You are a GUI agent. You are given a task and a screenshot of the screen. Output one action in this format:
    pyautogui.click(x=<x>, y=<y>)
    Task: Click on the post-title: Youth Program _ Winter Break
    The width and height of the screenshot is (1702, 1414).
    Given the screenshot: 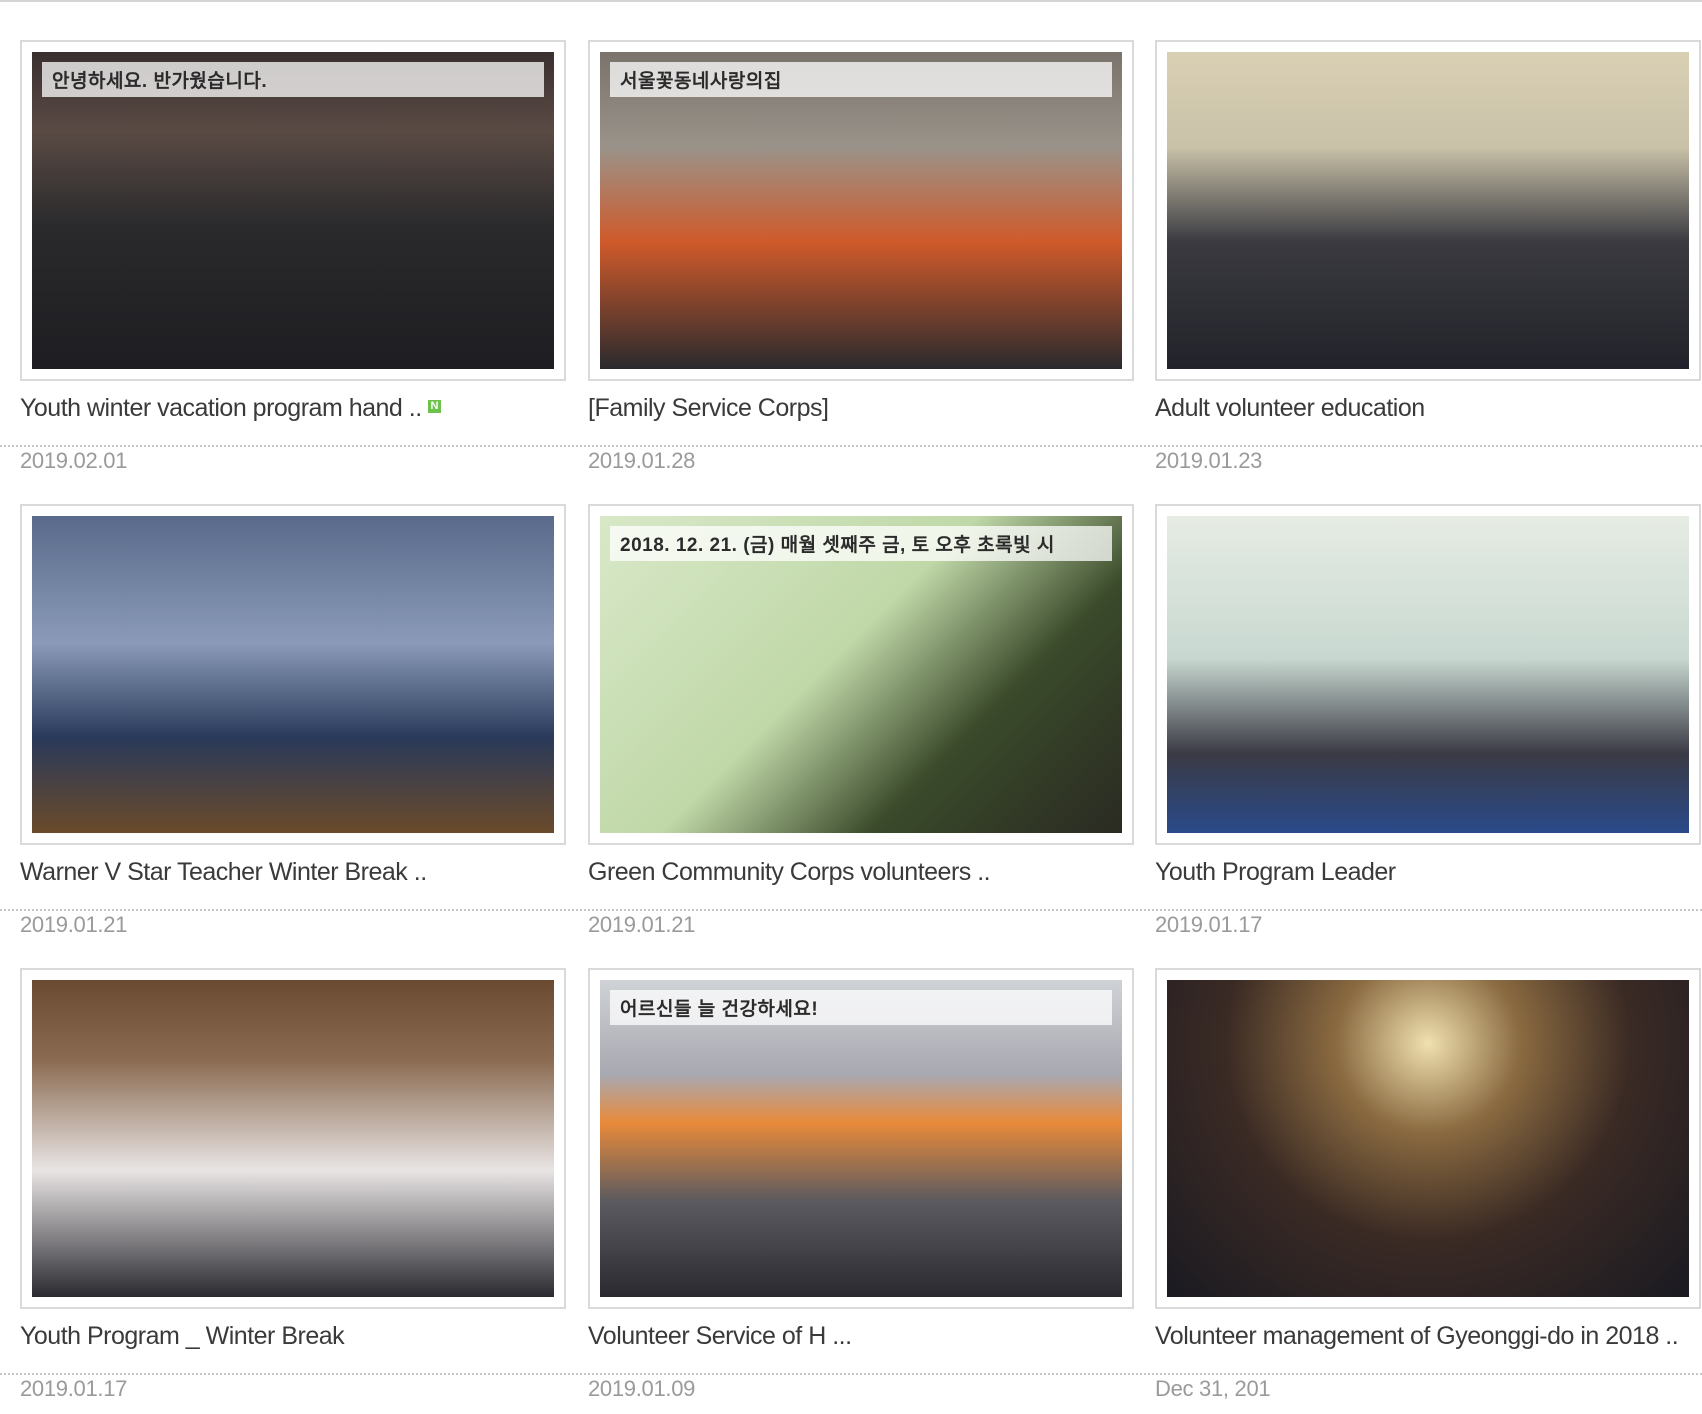 What is the action you would take?
    pyautogui.click(x=293, y=1336)
    